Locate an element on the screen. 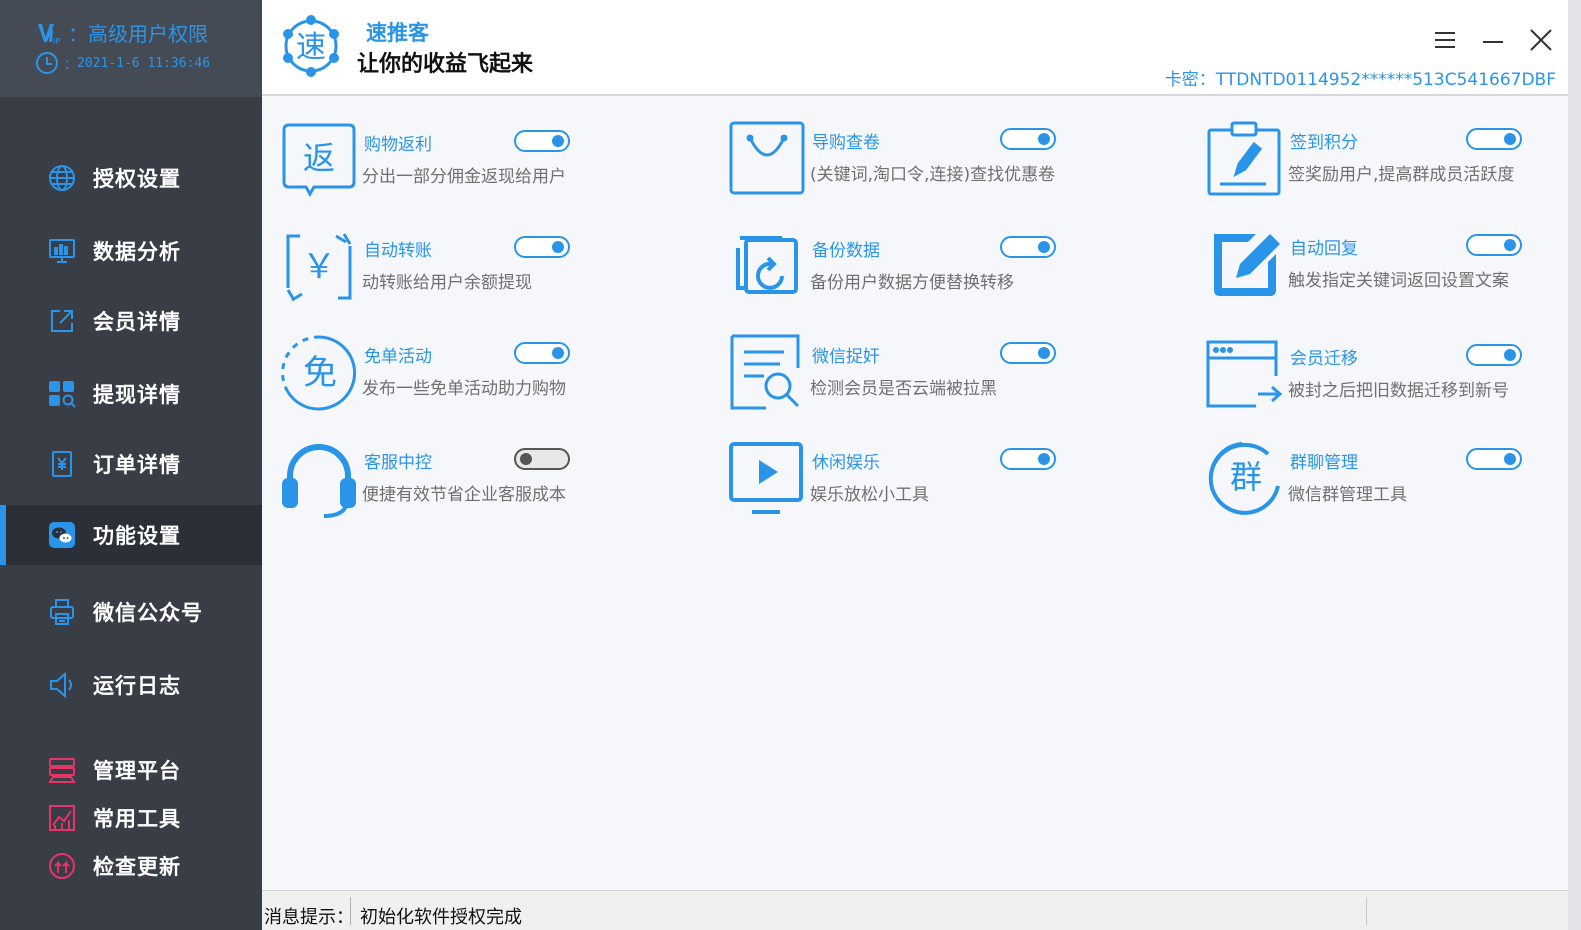  window-export-icon is located at coordinates (1245, 375).